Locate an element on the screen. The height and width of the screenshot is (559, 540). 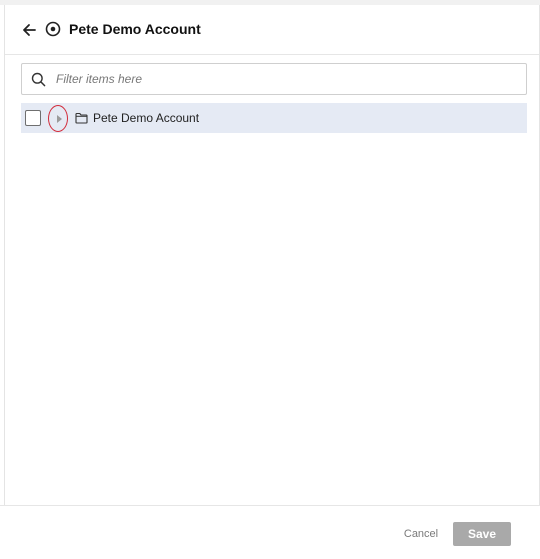
dialog-header: Pete Demo Account is located at coordinates (272, 30).